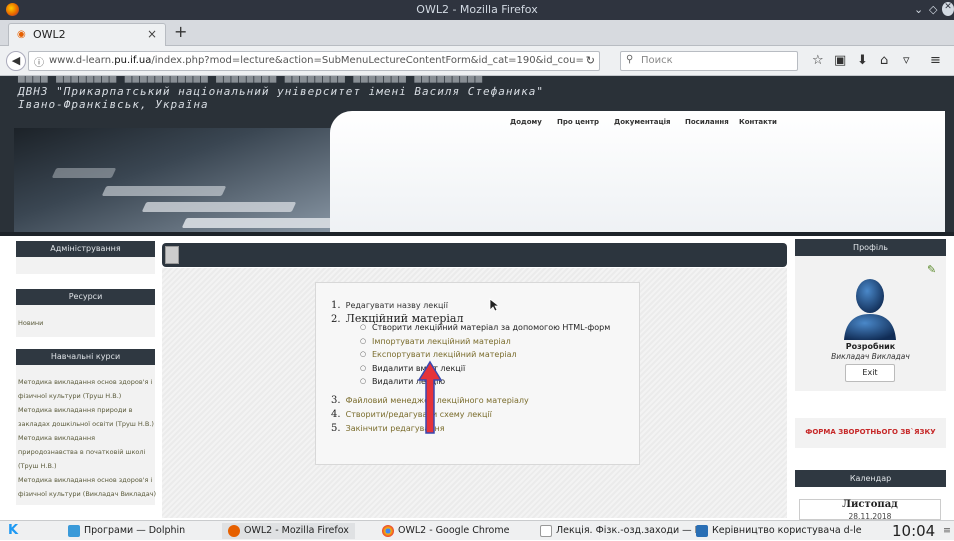 This screenshot has height=541, width=954. I want to click on course-link: фізичної культури (Труш Н.В.), so click(69, 396).